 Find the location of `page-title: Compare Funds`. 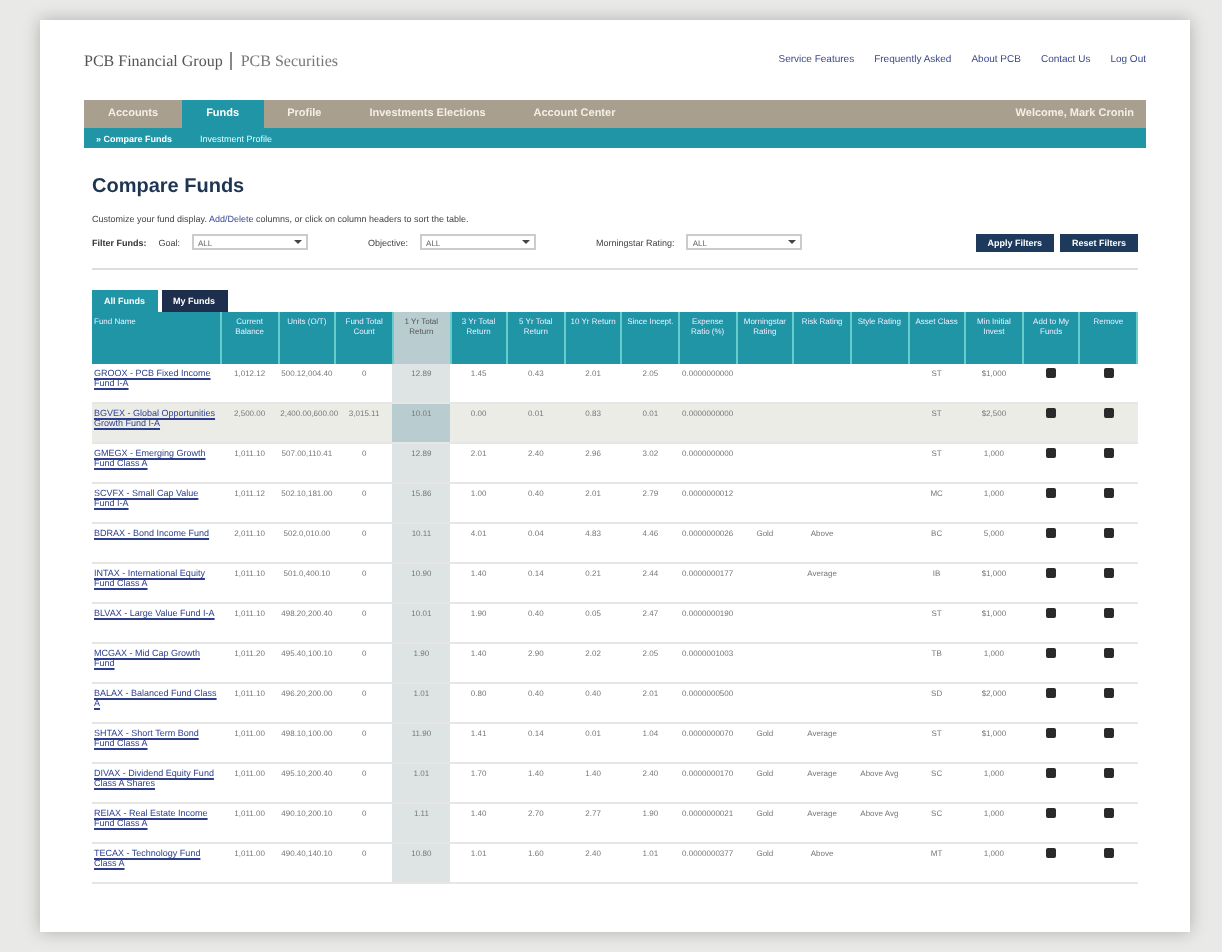

page-title: Compare Funds is located at coordinates (169, 187).